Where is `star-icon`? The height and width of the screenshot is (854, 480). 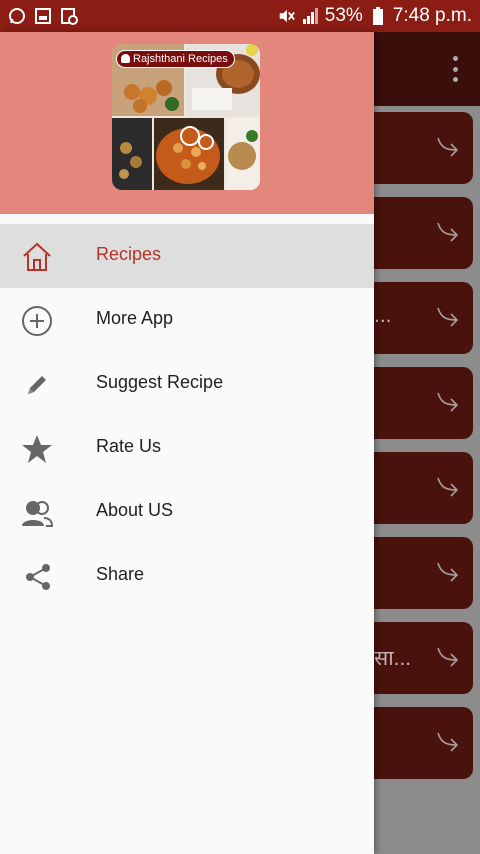
star-icon is located at coordinates (37, 449).